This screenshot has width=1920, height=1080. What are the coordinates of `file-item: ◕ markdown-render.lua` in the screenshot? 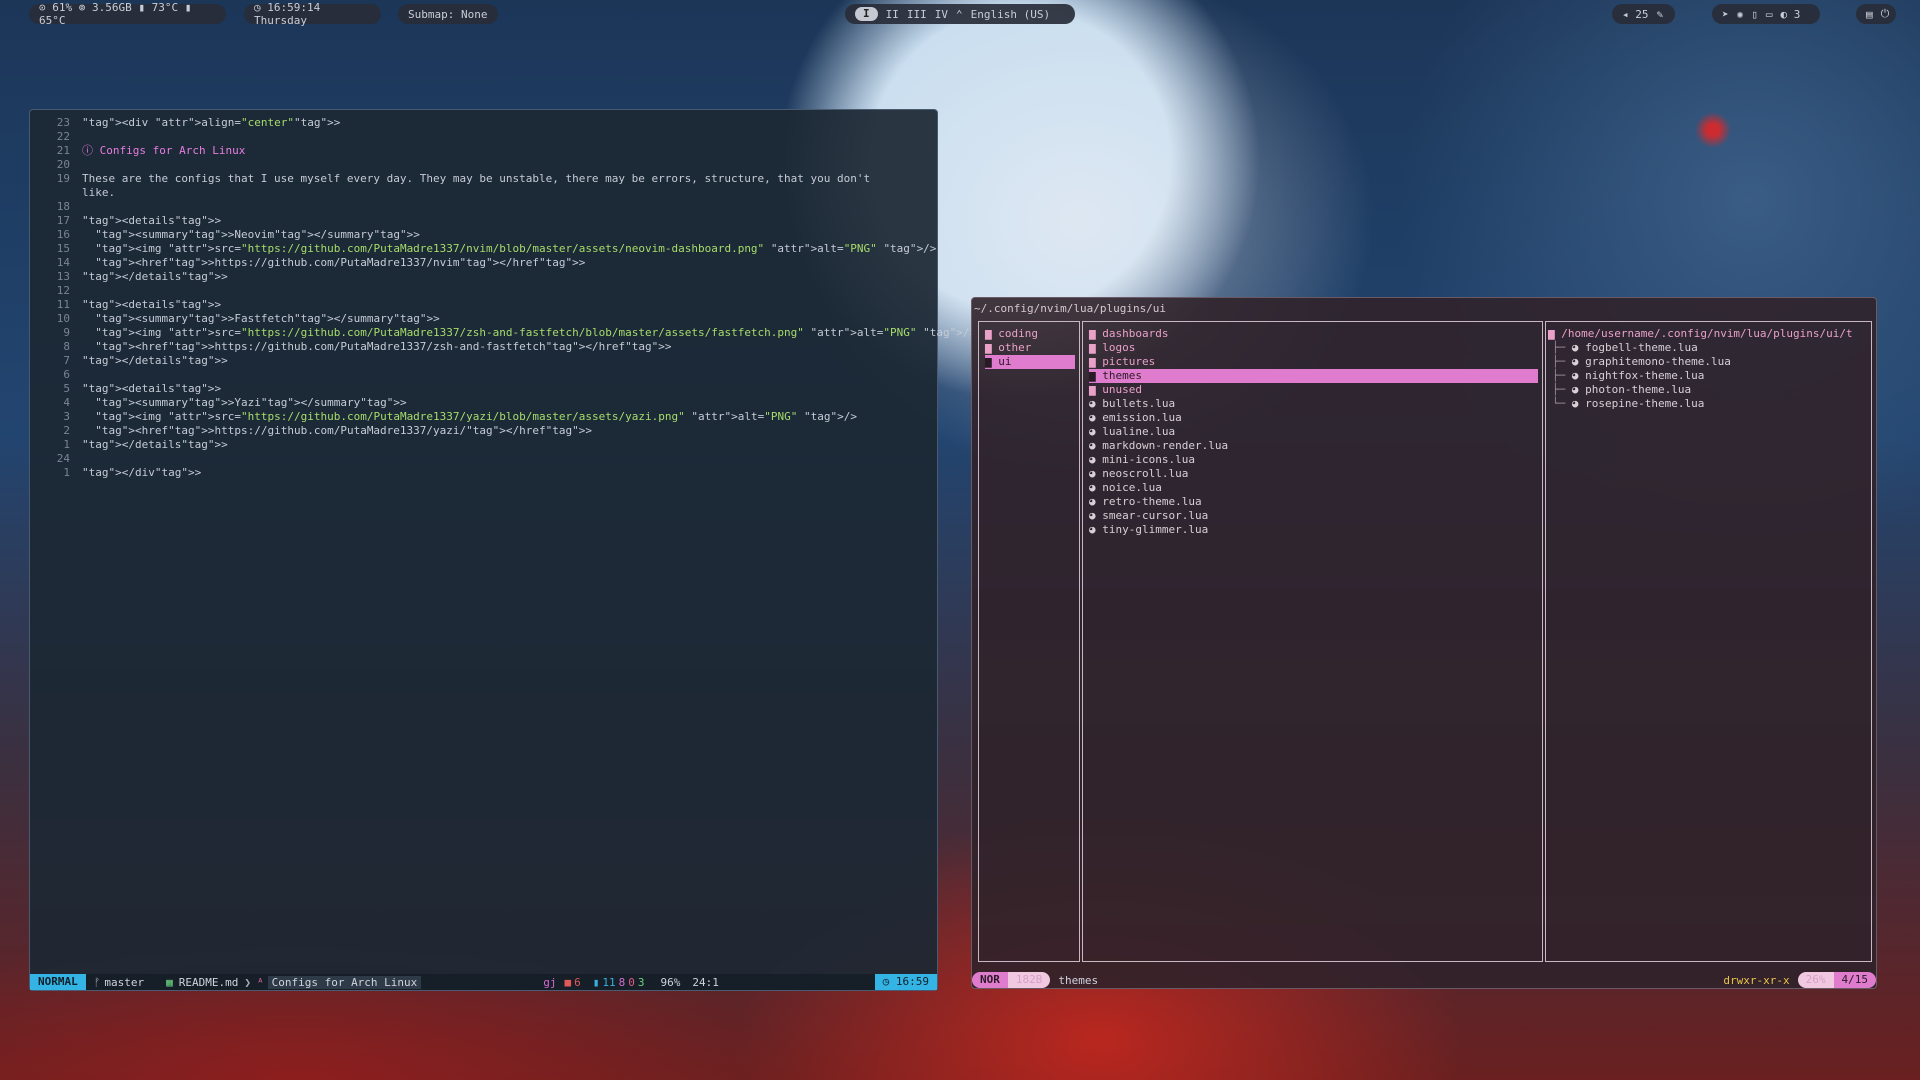 It's located at (1313, 446).